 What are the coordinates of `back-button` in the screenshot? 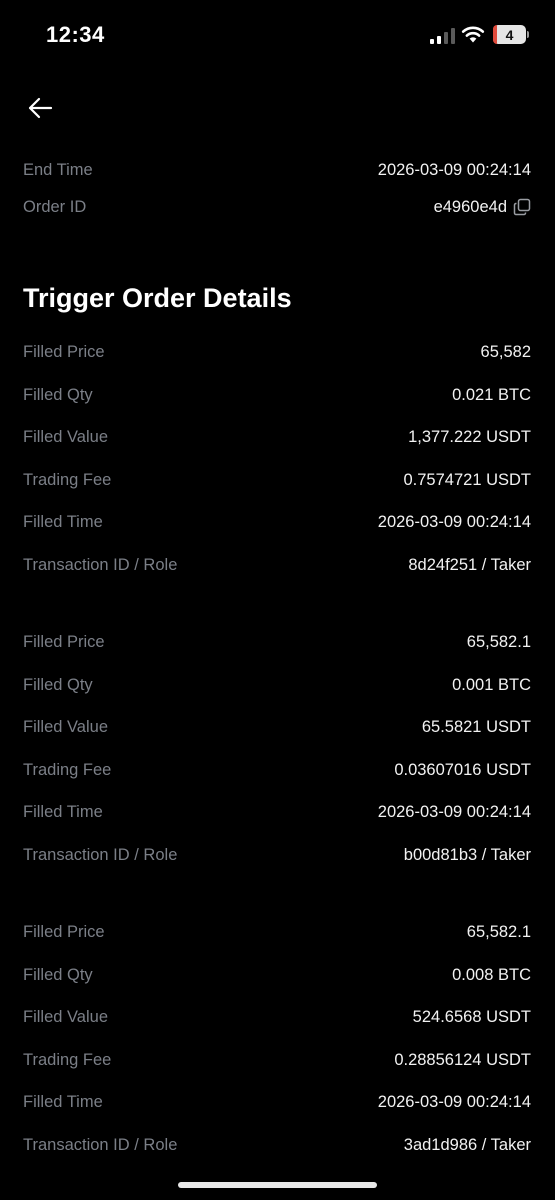 It's located at (40, 108).